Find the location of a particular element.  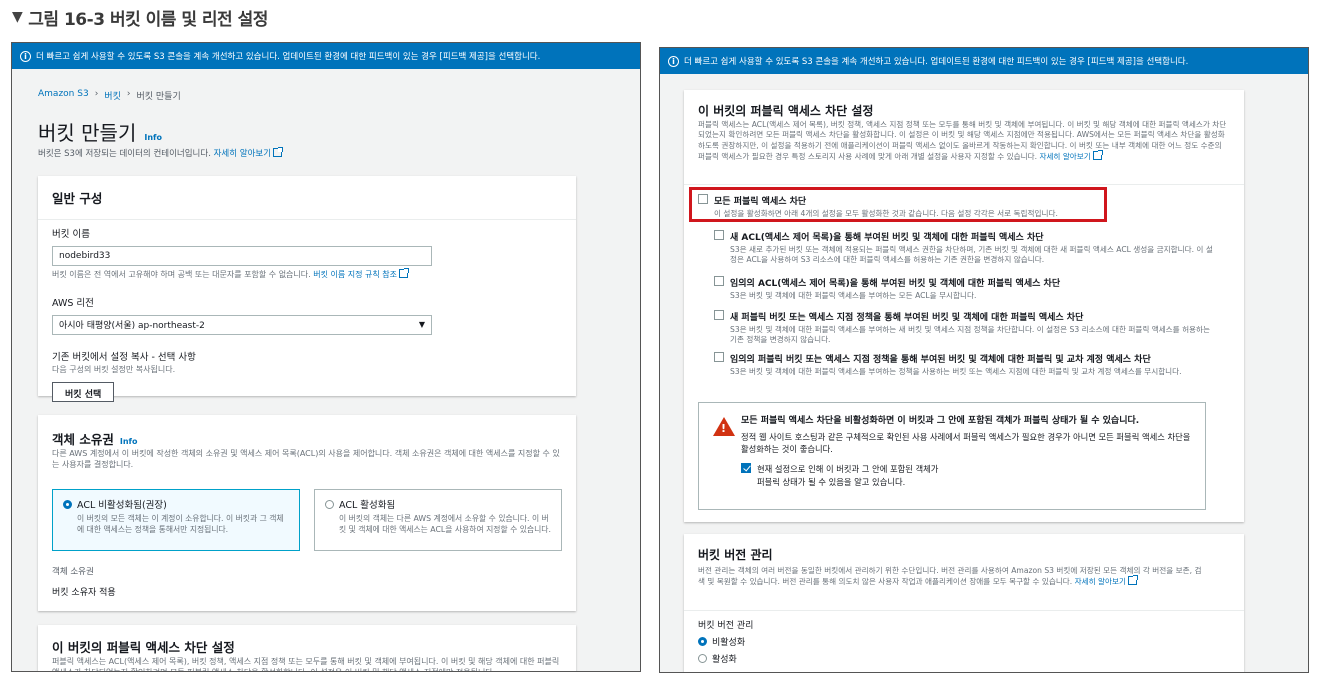

breadcrumb: Amazon S3 › 버킷 › 버킷 만들기 is located at coordinates (109, 95).